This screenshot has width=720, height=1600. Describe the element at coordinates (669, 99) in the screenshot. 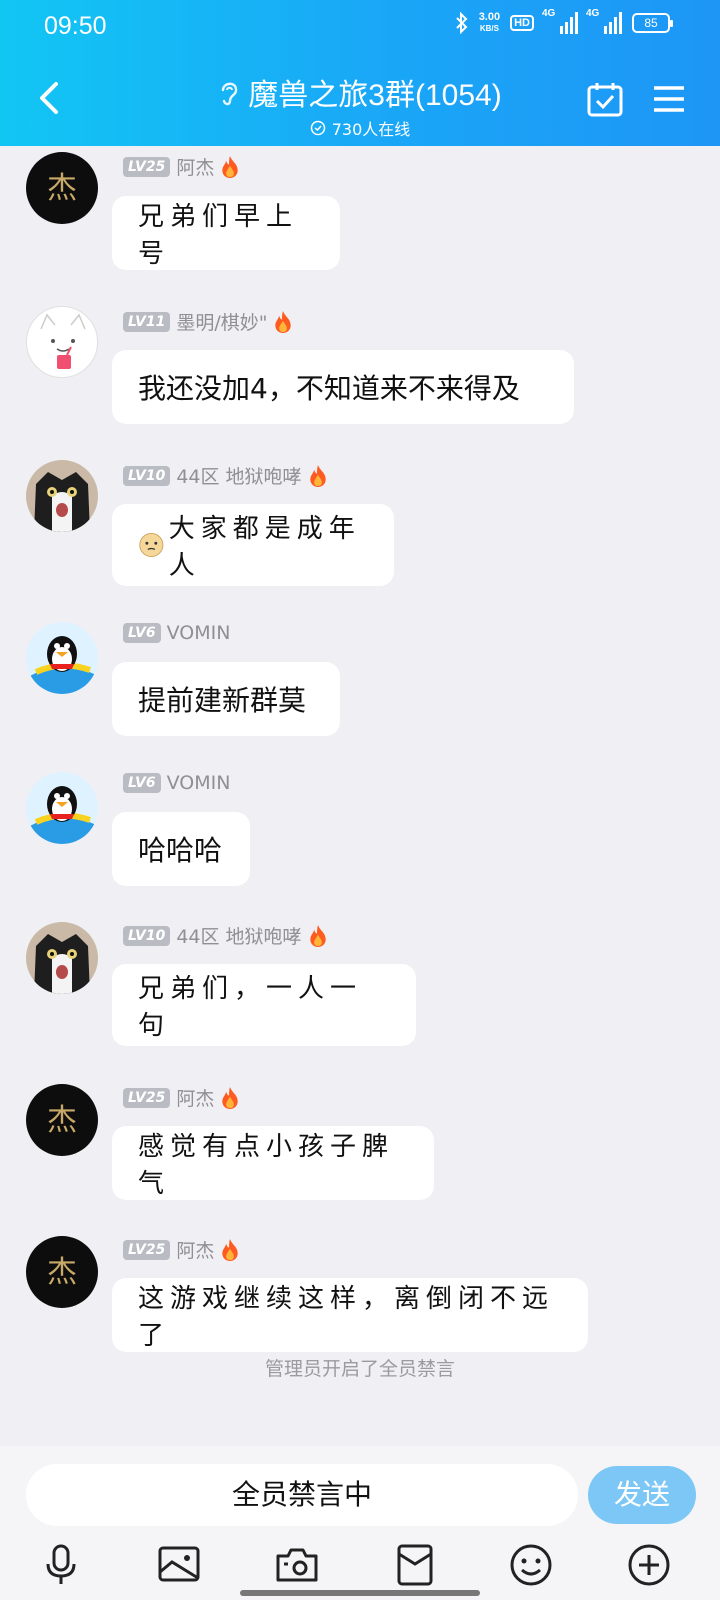

I see `menu-icon` at that location.